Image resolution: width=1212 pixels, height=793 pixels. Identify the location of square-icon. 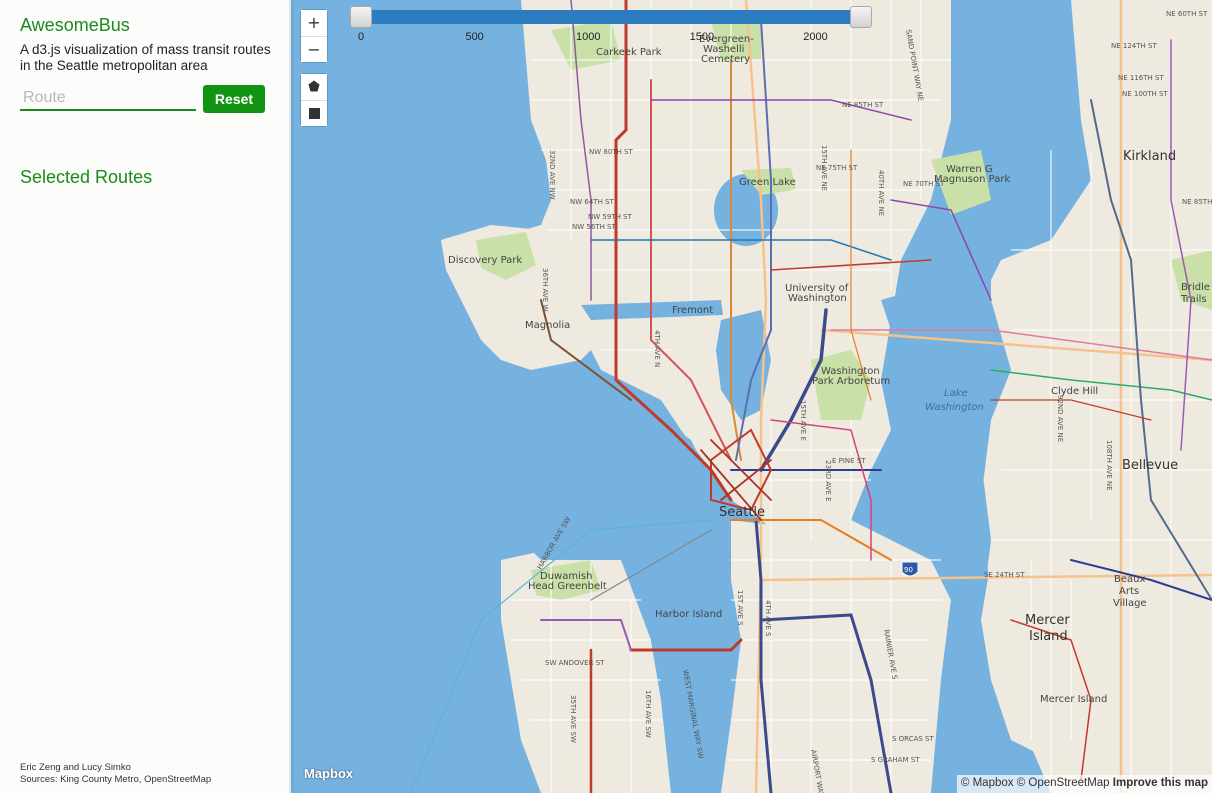
(314, 113).